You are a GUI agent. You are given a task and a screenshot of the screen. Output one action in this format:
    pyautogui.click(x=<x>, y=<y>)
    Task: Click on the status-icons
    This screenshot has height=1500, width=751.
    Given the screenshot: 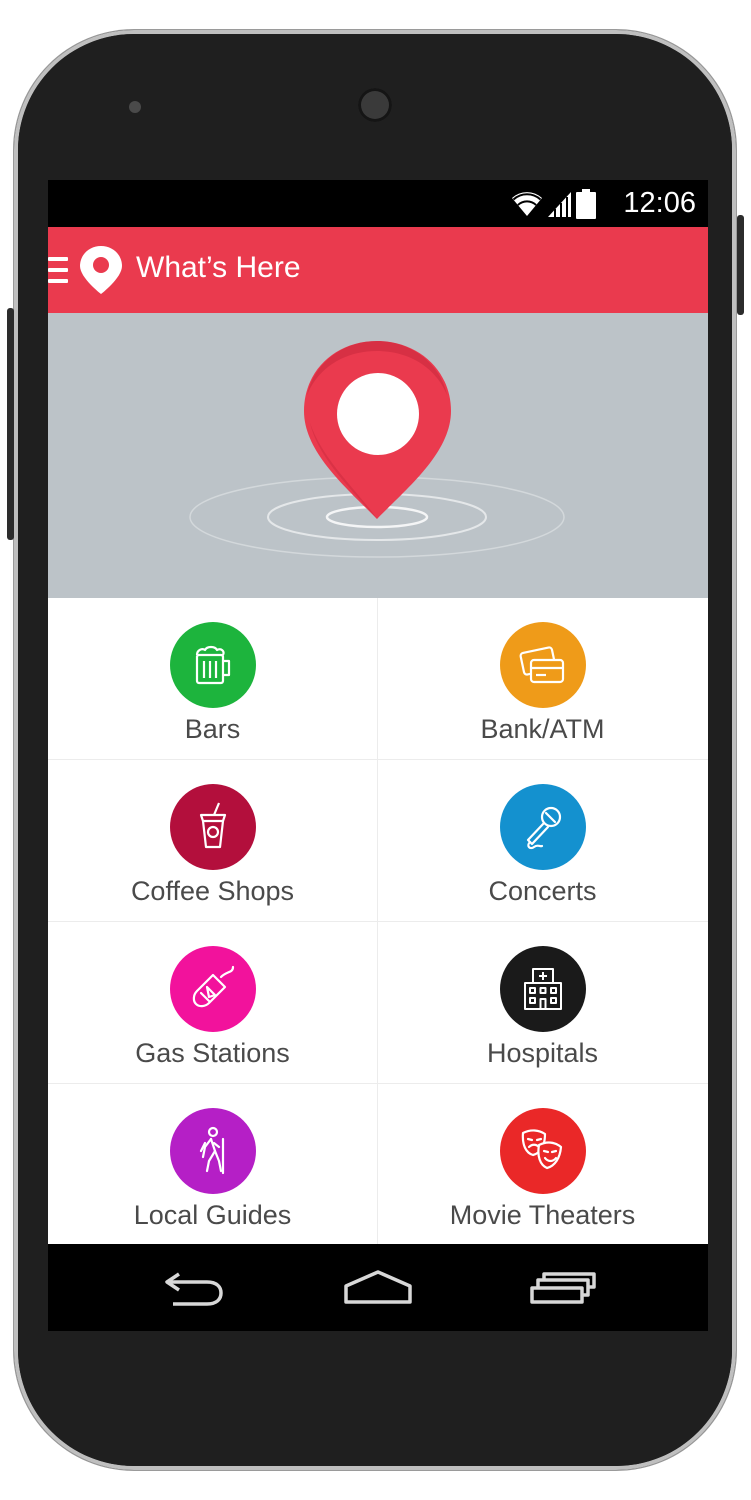 What is the action you would take?
    pyautogui.click(x=553, y=204)
    